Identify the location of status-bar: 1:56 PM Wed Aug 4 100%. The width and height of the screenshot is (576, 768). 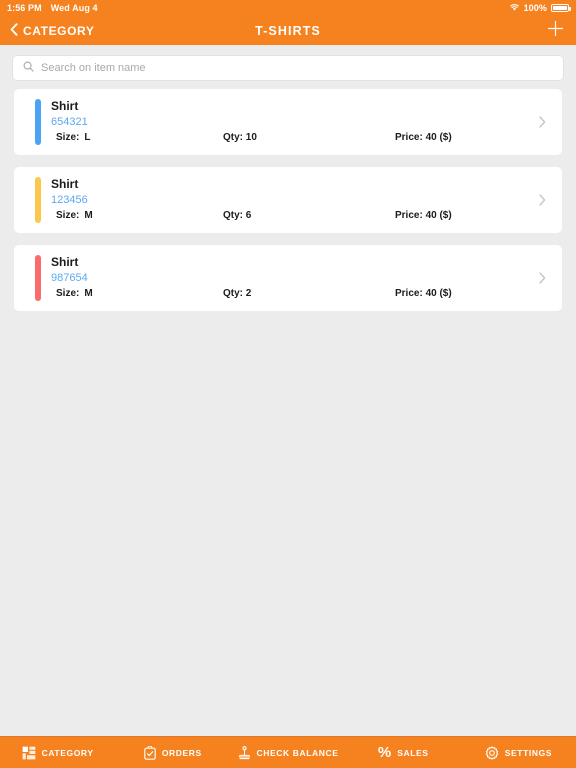
(288, 8).